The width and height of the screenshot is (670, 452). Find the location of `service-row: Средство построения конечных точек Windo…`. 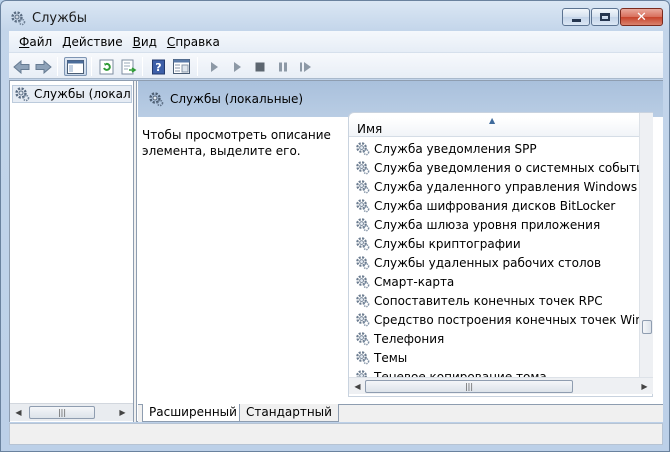

service-row: Средство построения конечных точек Windo… is located at coordinates (494, 319).